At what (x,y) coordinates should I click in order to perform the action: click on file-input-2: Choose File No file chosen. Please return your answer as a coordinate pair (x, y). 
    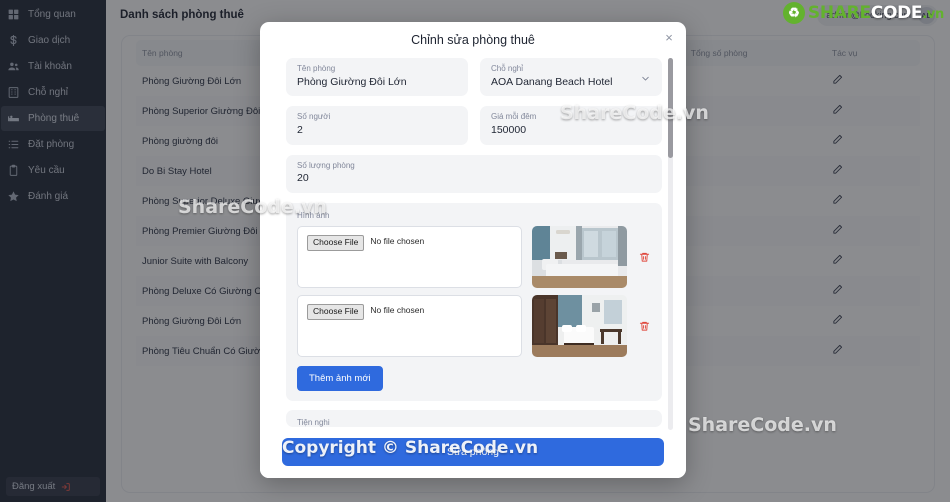
    Looking at the image, I should click on (409, 326).